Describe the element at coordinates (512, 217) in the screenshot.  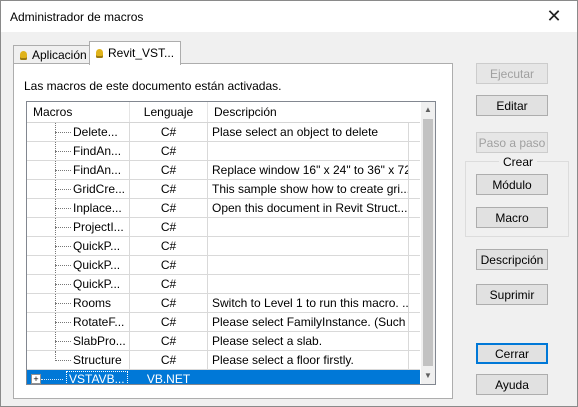
I see `macro-button: Macro` at that location.